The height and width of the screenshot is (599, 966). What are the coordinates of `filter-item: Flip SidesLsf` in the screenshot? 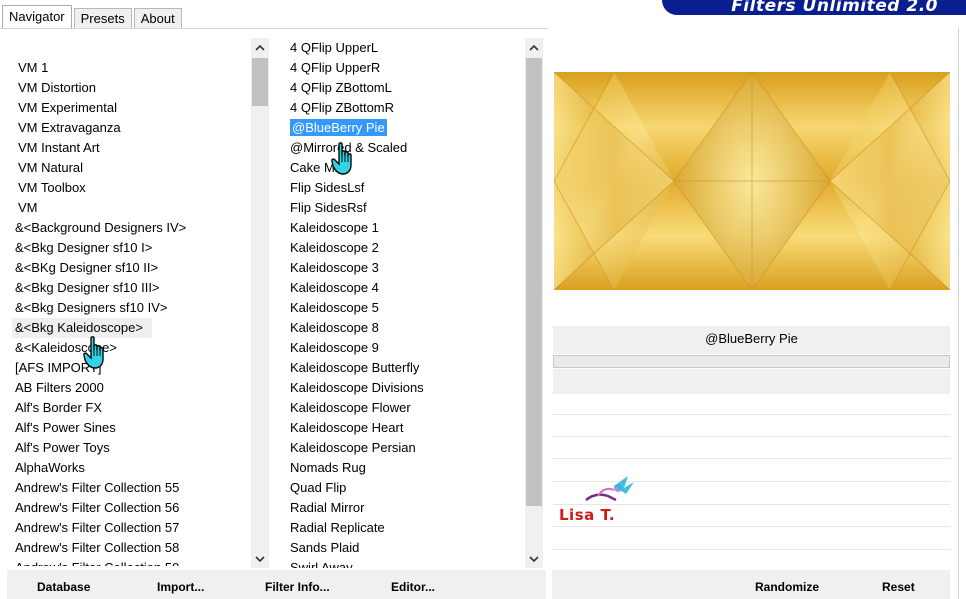 It's located at (403, 188).